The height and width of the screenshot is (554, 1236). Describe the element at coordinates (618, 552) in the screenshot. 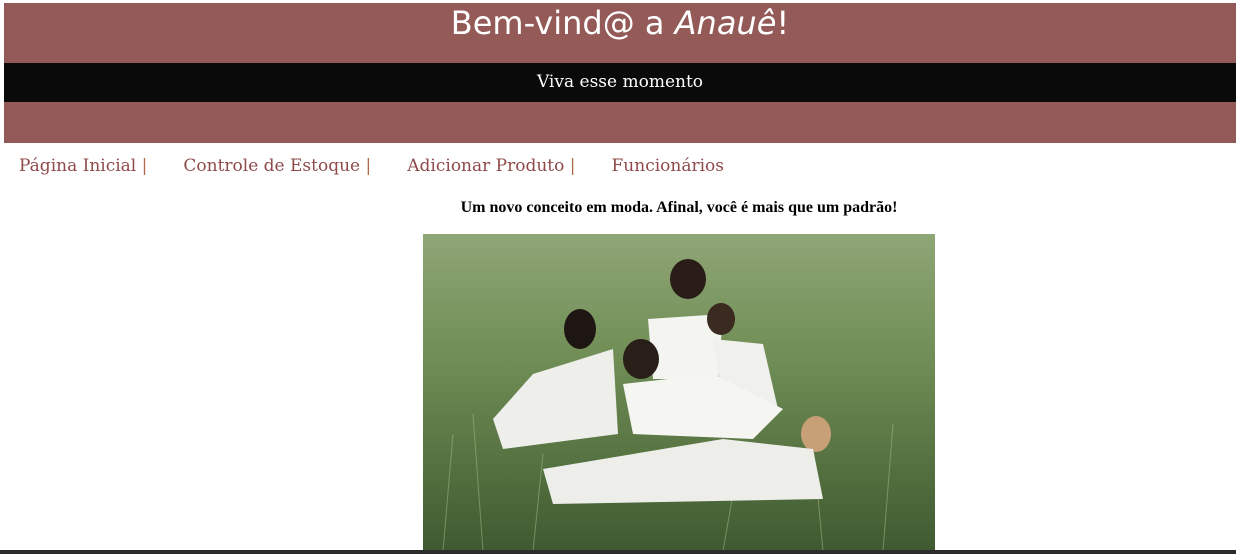

I see `bottom-scrollbar` at that location.